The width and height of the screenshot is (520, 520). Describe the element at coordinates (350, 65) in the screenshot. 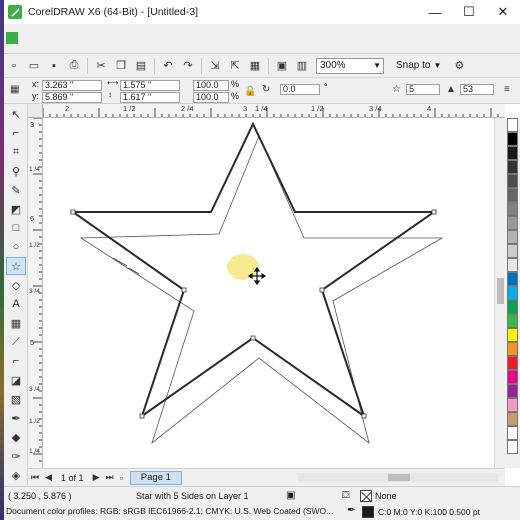

I see `zoom-level-dropdown: 300% ▼` at that location.